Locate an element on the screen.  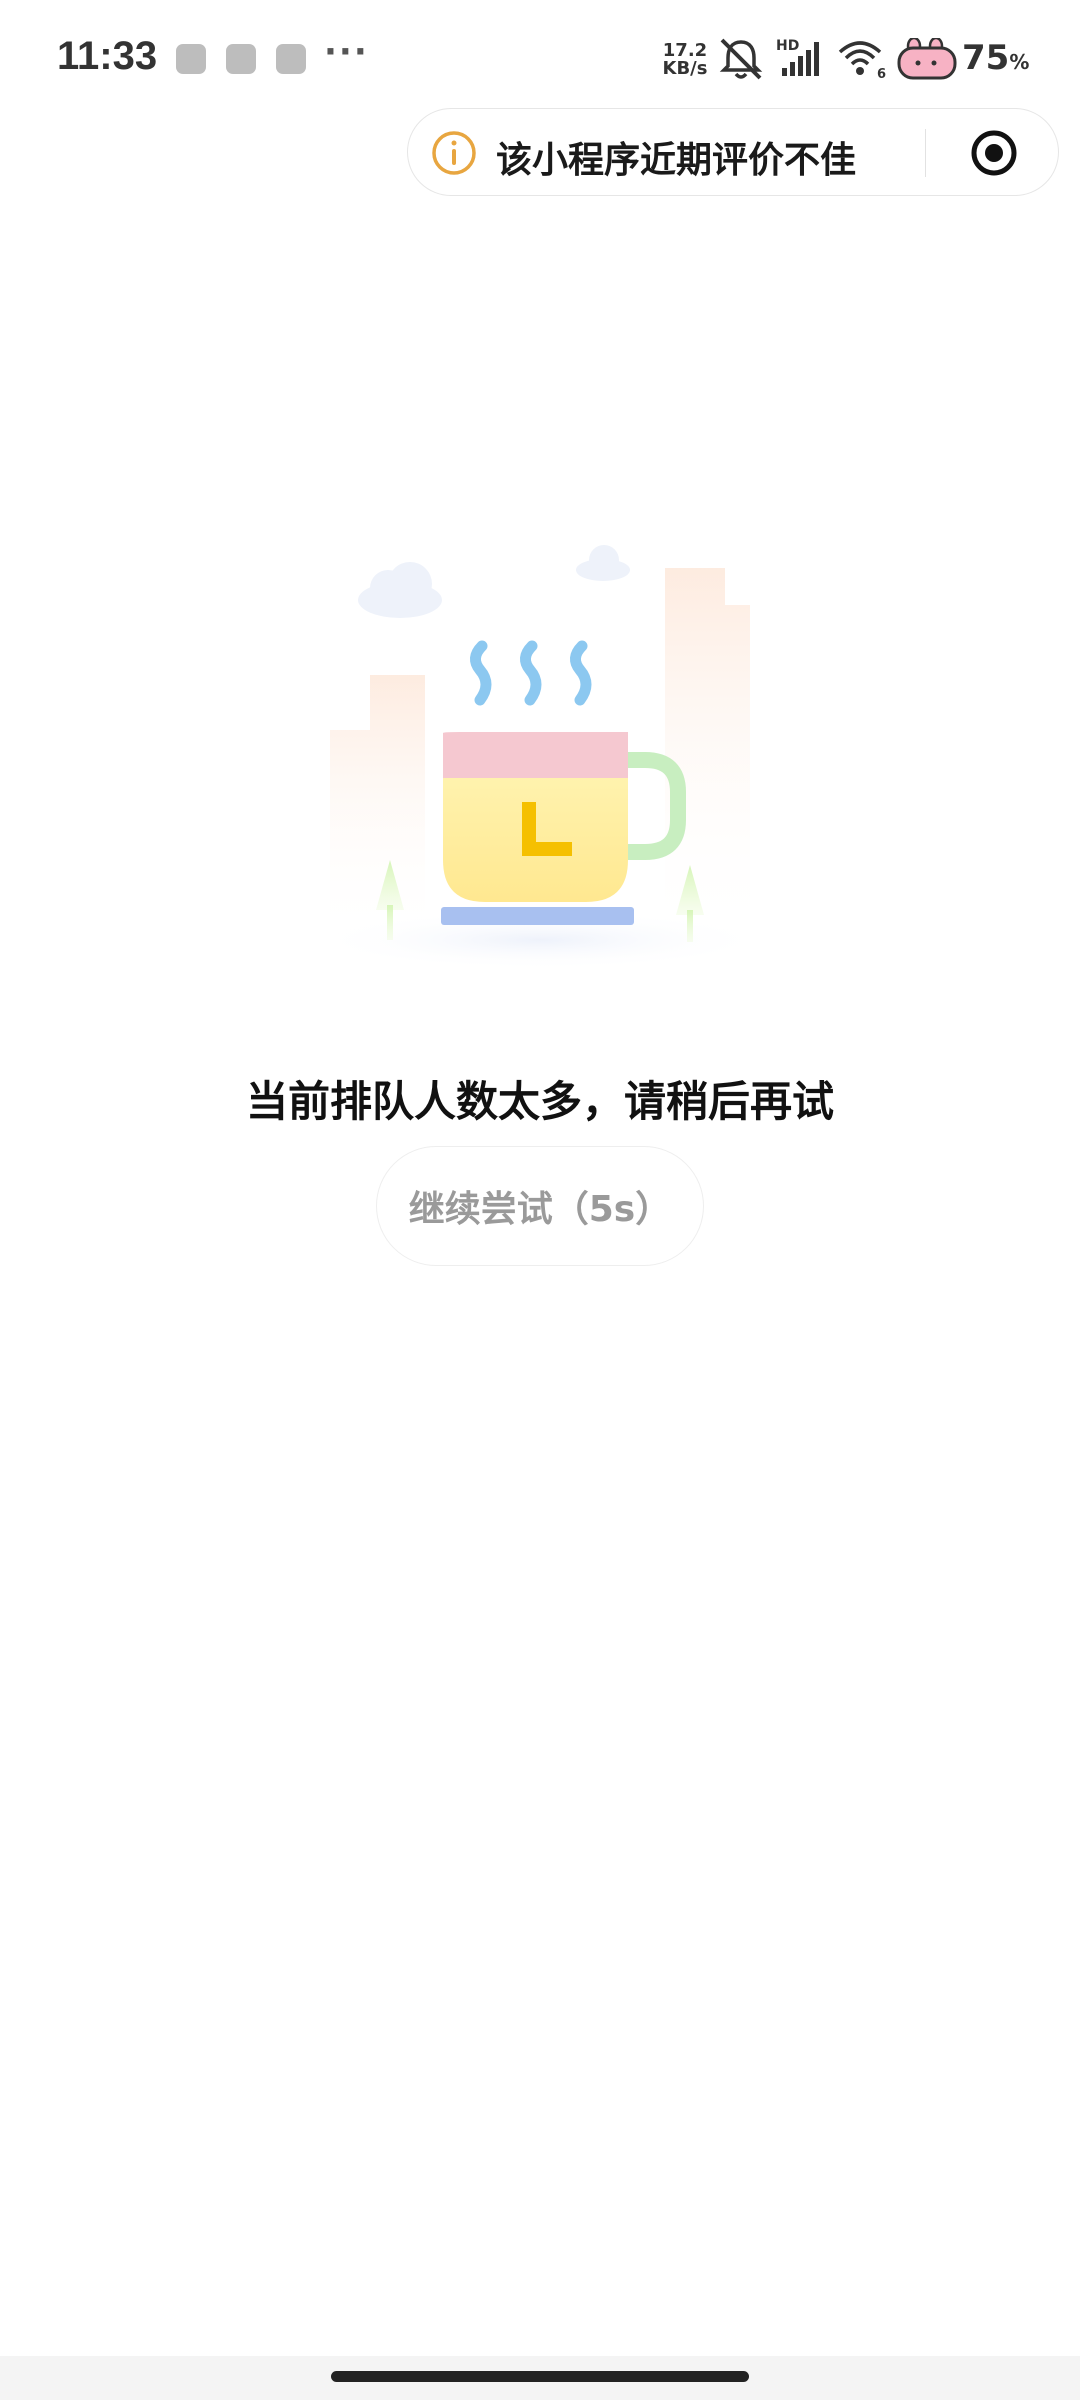
warning-info-icon is located at coordinates (454, 153).